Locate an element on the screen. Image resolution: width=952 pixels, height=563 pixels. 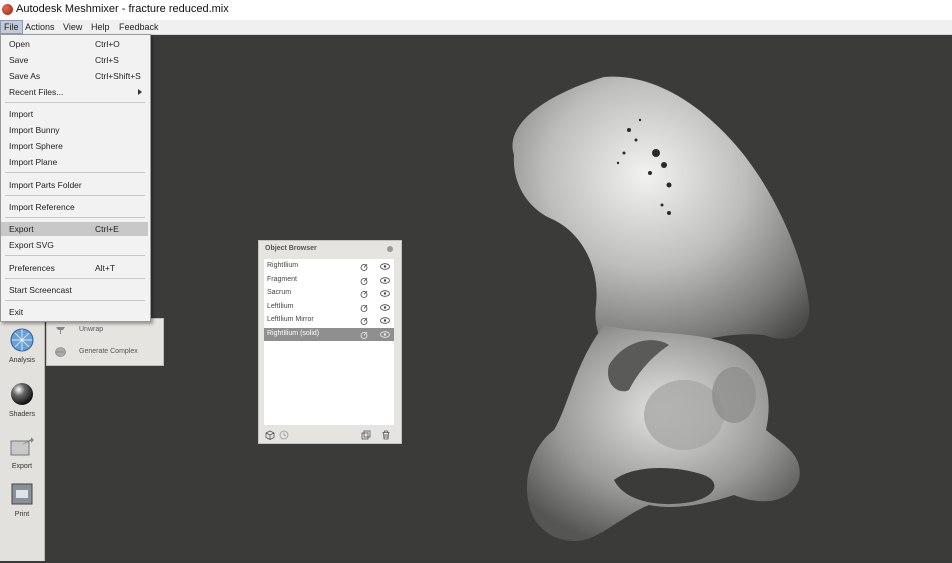
menu-import-parts-folder-label: Import Parts Folder is located at coordinates (45, 185).